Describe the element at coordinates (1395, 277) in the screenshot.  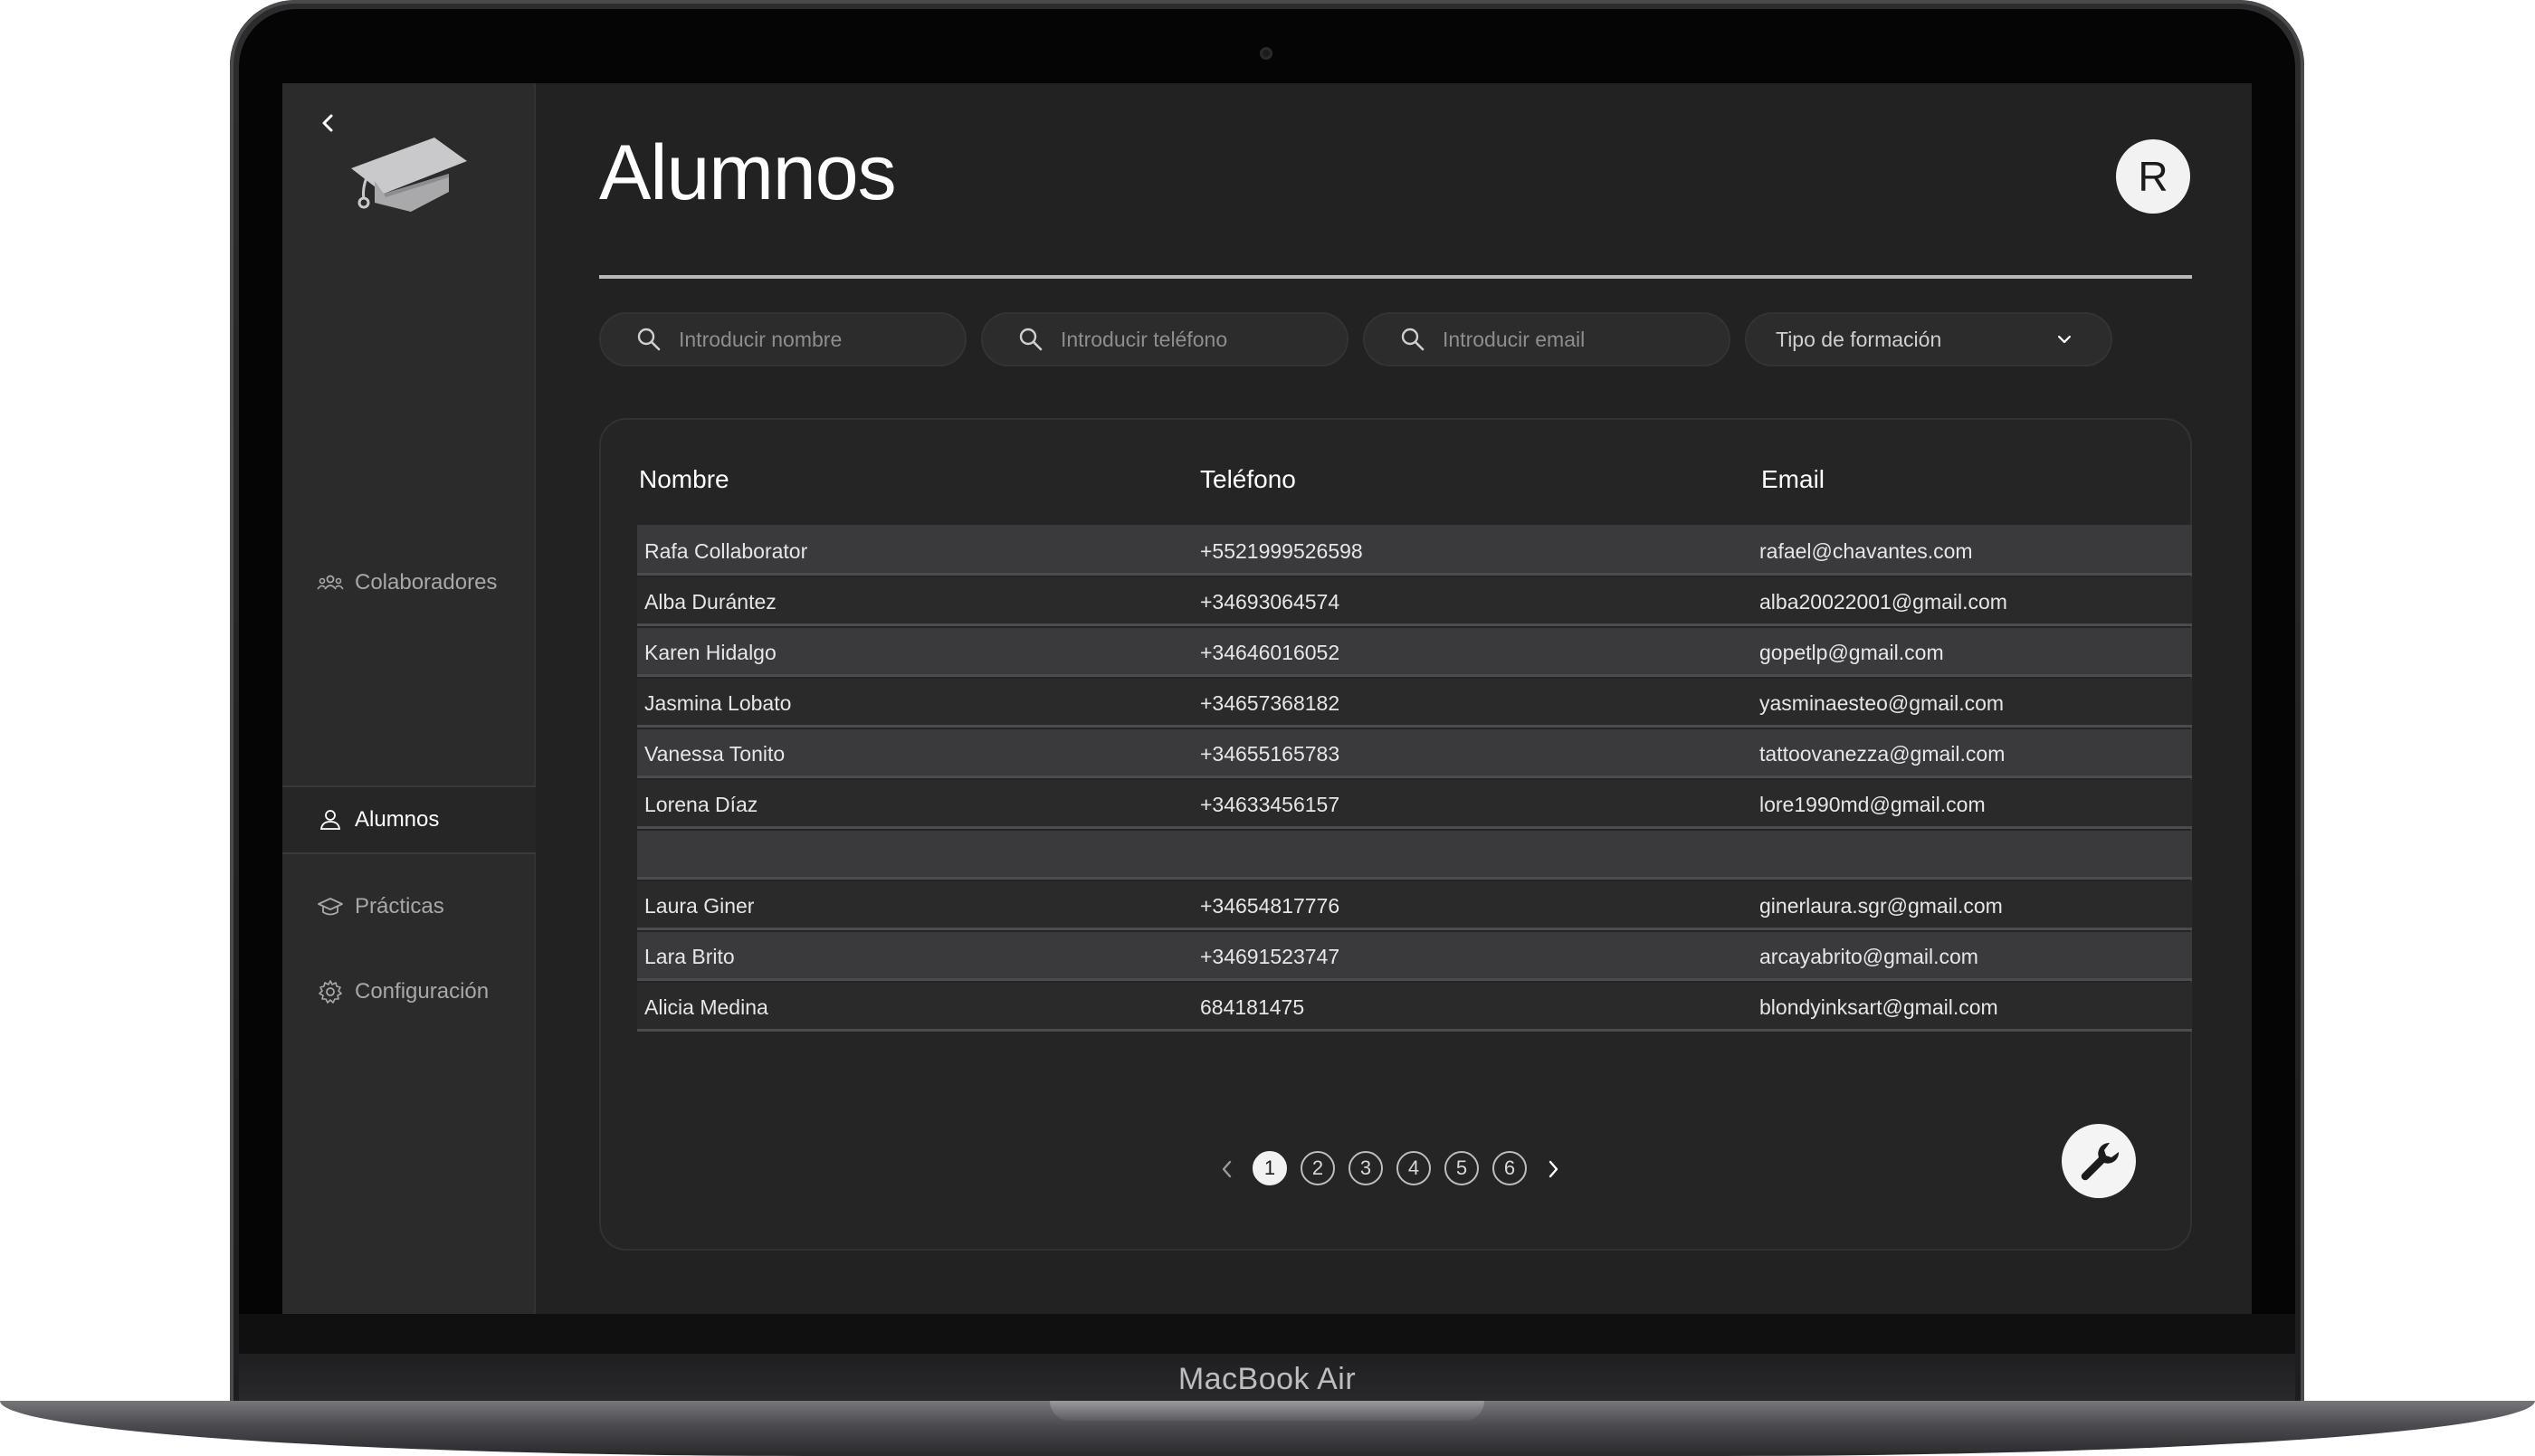
I see `title-divider` at that location.